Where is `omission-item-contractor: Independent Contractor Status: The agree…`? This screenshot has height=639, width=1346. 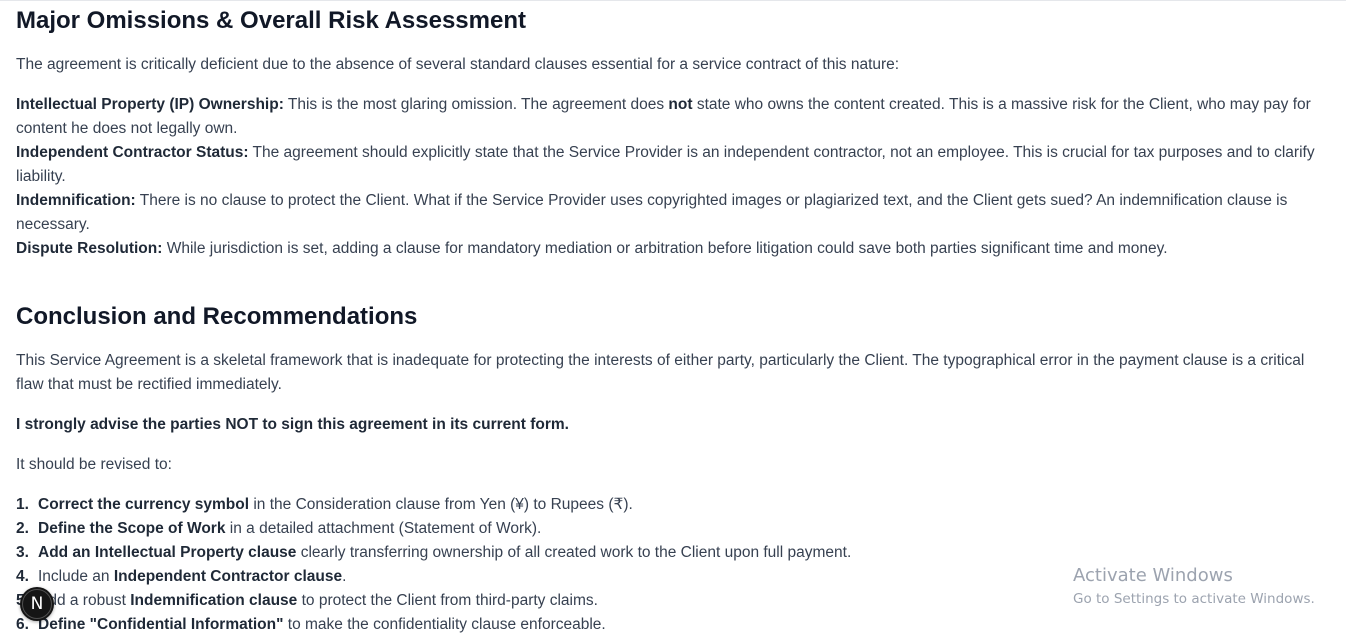 omission-item-contractor: Independent Contractor Status: The agree… is located at coordinates (675, 165).